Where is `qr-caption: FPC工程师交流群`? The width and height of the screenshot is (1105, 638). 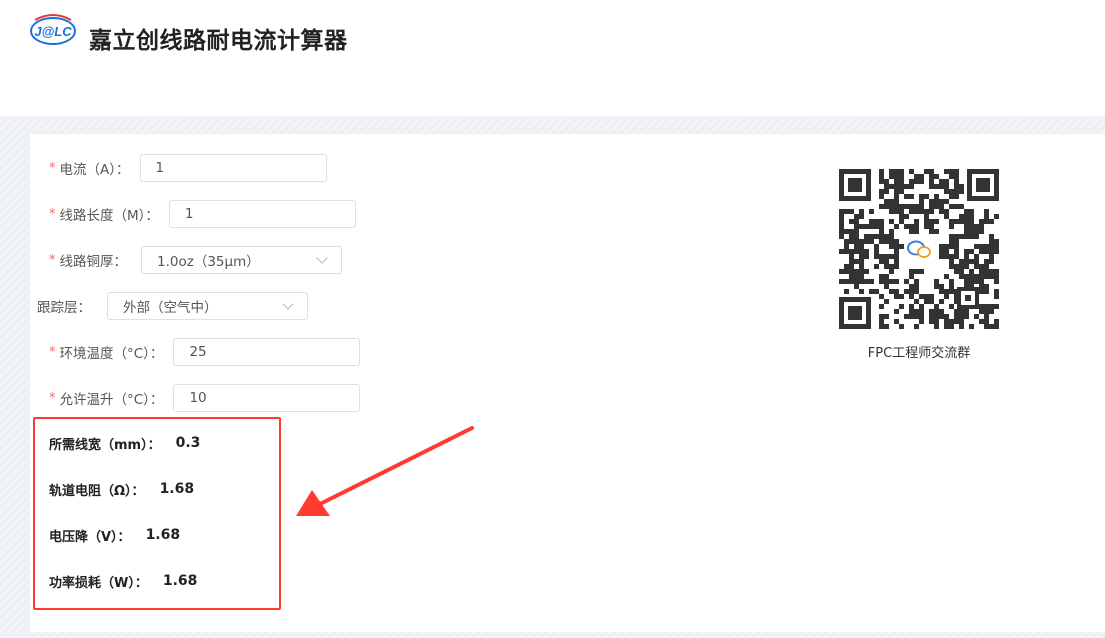 qr-caption: FPC工程师交流群 is located at coordinates (919, 353).